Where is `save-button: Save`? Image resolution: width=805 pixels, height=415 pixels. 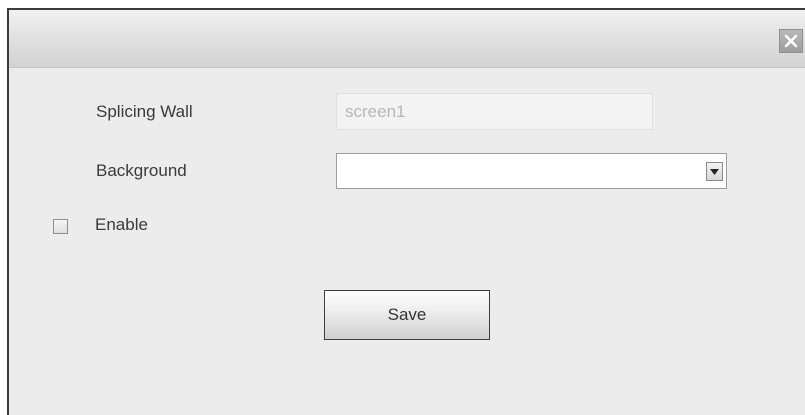
save-button: Save is located at coordinates (407, 315).